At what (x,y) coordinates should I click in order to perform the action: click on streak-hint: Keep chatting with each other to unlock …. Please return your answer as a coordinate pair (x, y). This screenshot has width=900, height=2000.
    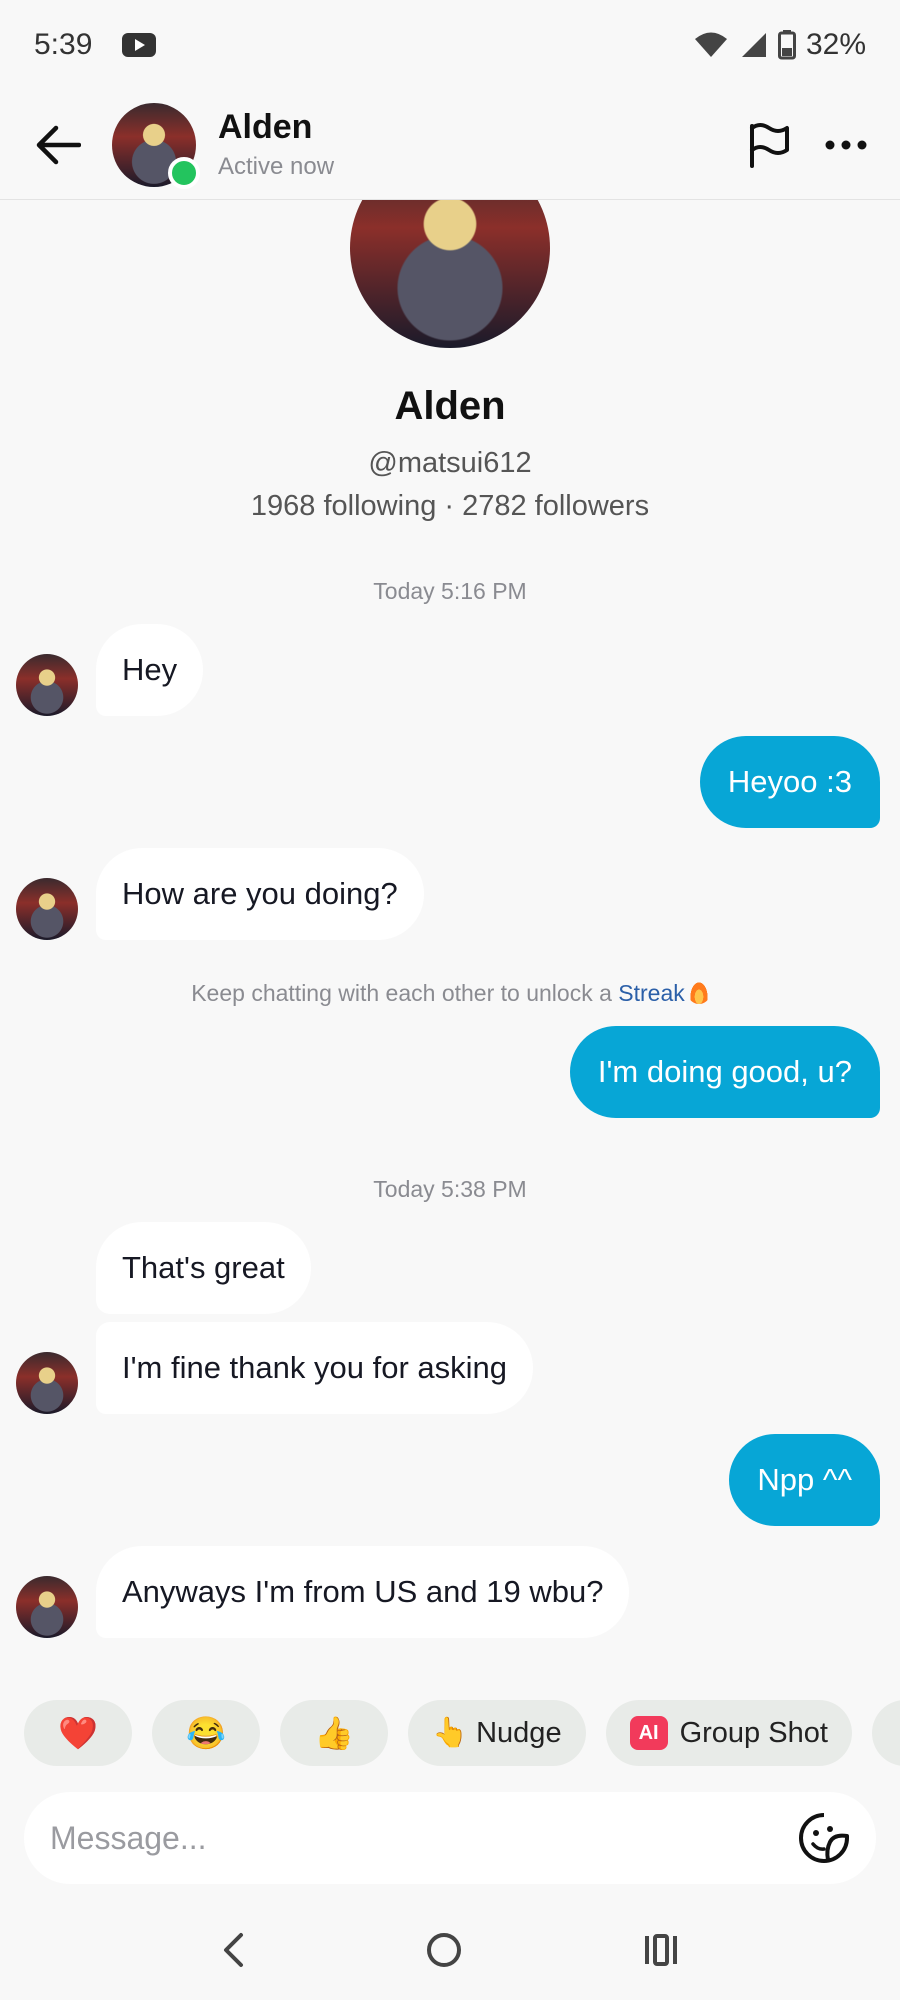
    Looking at the image, I should click on (450, 993).